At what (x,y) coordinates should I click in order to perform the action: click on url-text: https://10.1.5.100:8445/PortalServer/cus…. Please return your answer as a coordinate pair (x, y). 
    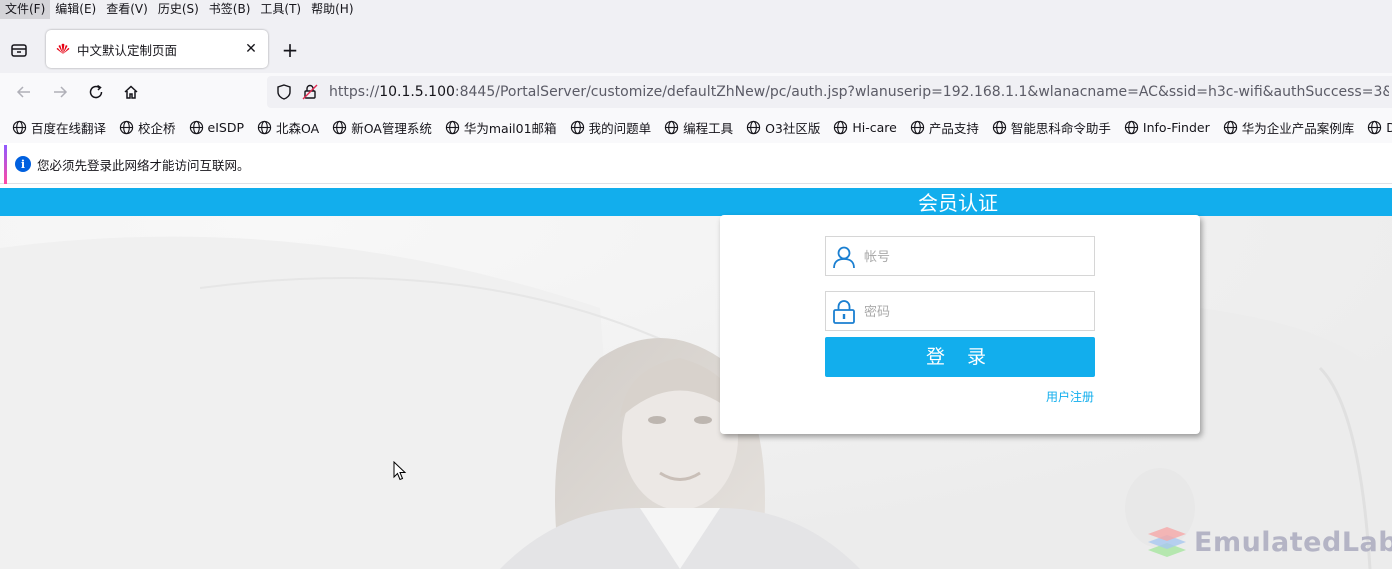
    Looking at the image, I should click on (859, 92).